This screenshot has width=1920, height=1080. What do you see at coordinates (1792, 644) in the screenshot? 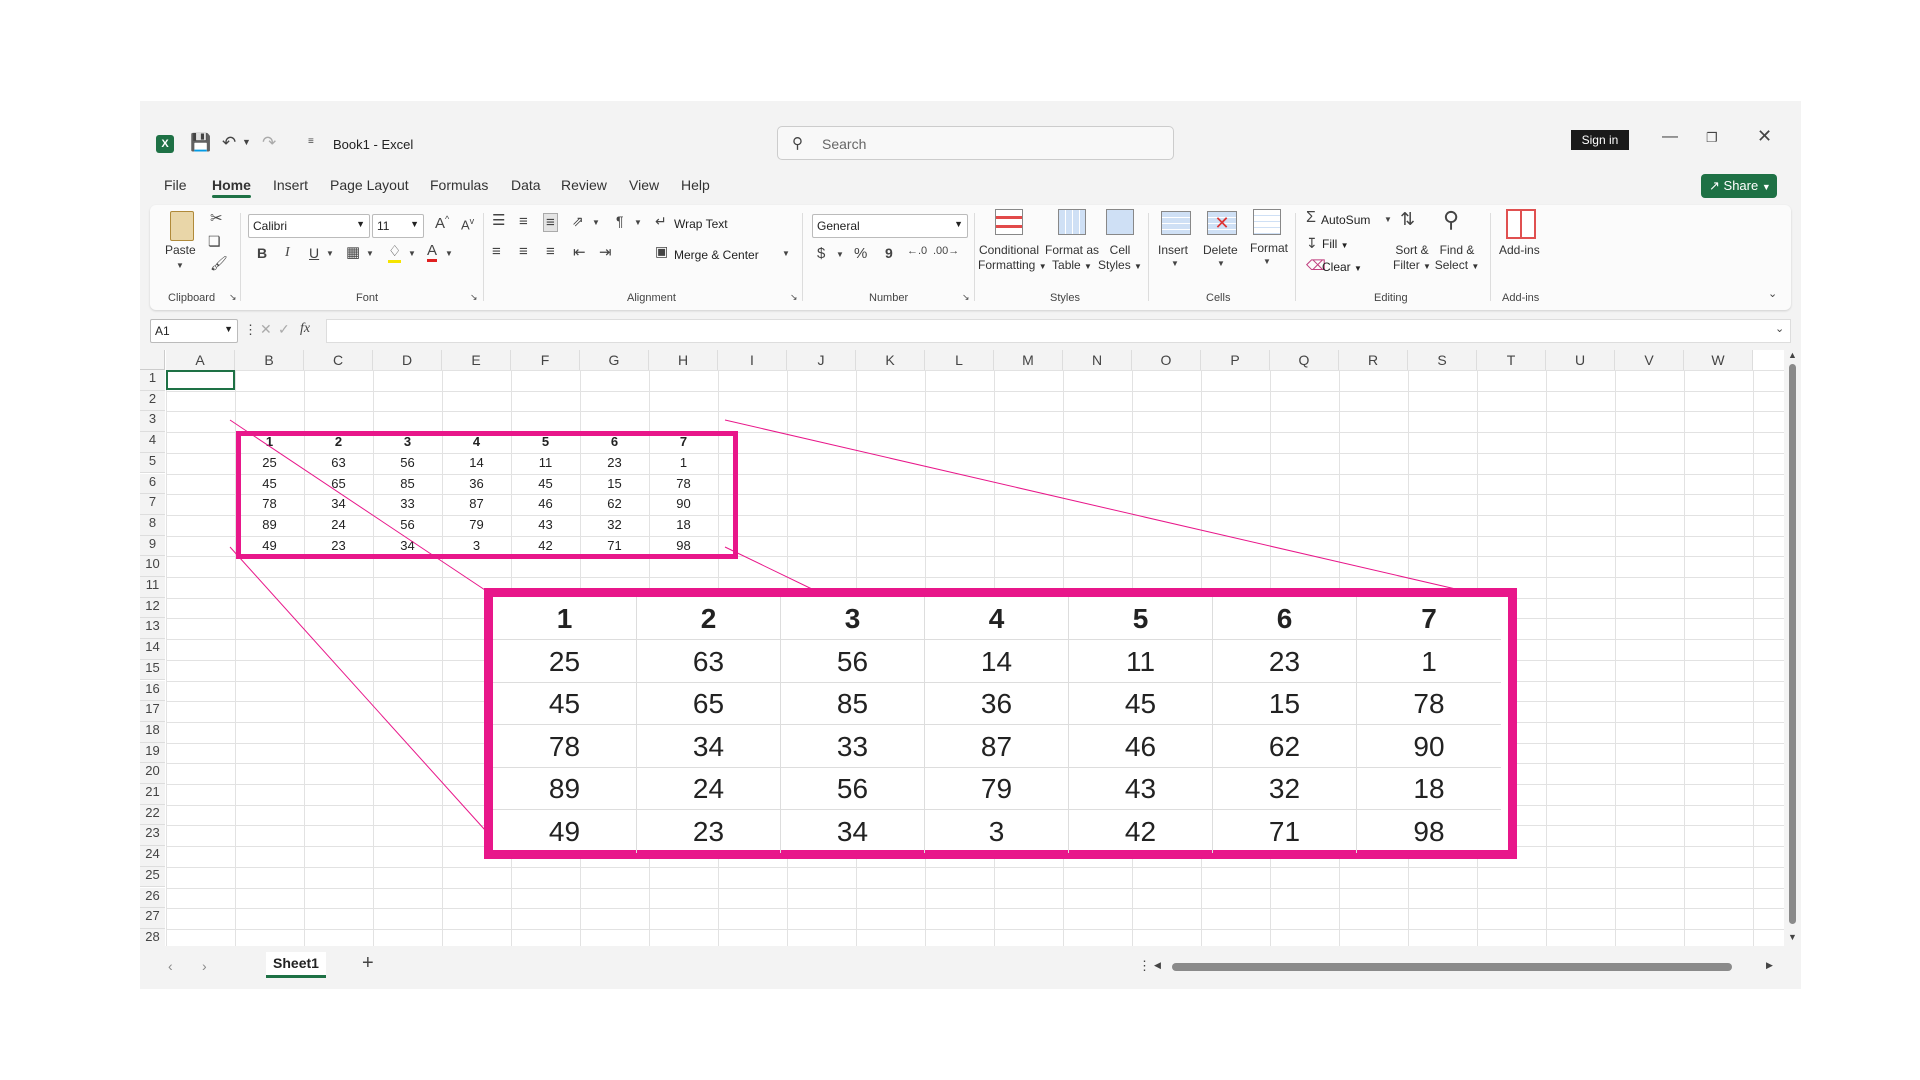
I see `vertical-scroll-thumb` at bounding box center [1792, 644].